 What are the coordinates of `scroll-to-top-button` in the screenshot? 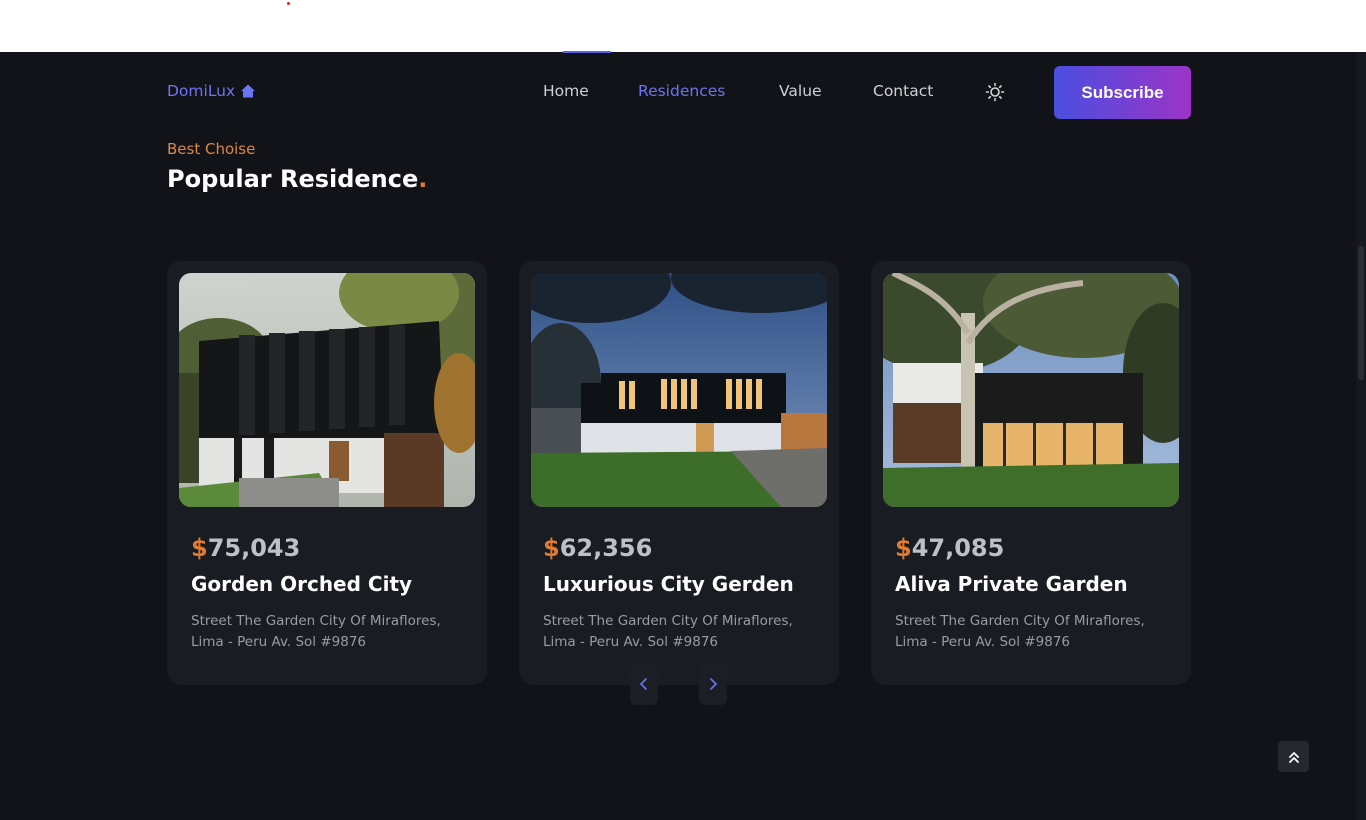 It's located at (1293, 756).